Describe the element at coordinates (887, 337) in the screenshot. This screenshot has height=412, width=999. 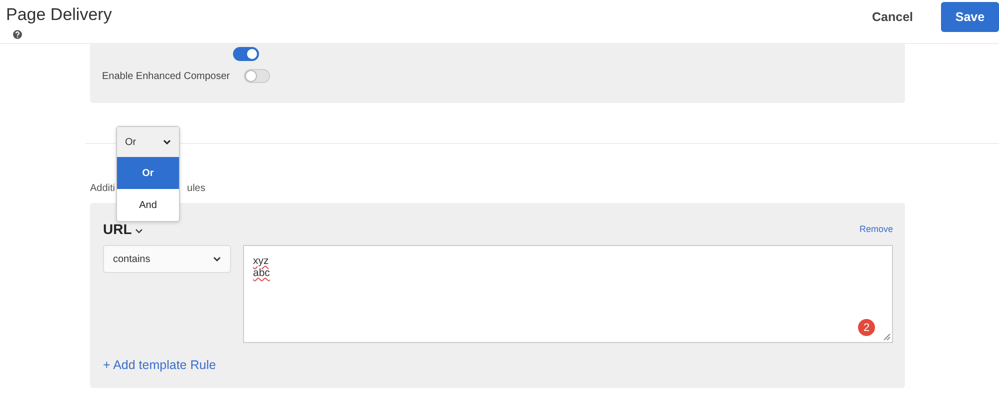
I see `resize-handle-icon` at that location.